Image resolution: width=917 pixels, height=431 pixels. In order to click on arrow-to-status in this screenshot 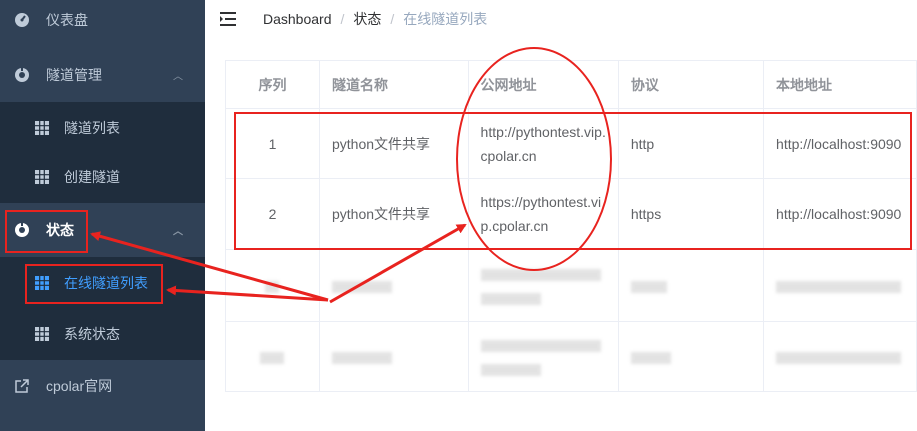, I will do `click(209, 266)`.